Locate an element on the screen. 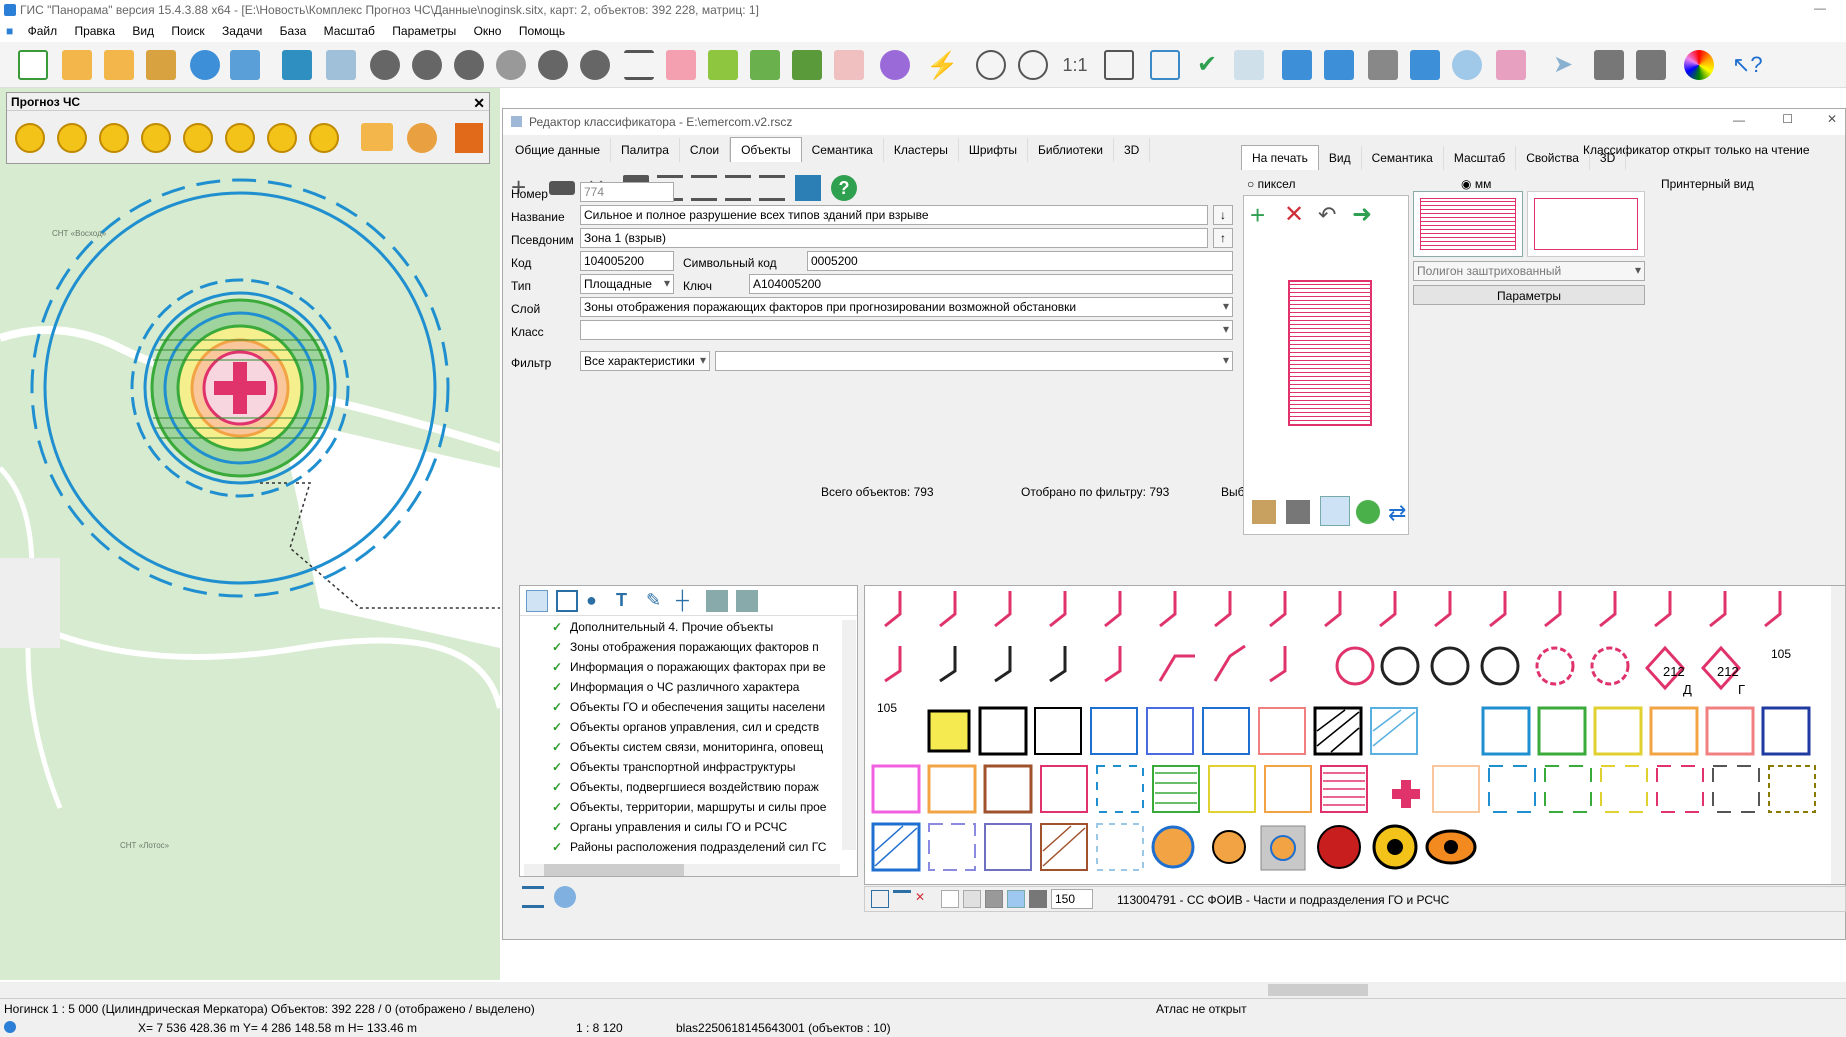 This screenshot has width=1846, height=1037. unit-mm-radio: ◉ мм is located at coordinates (1476, 184).